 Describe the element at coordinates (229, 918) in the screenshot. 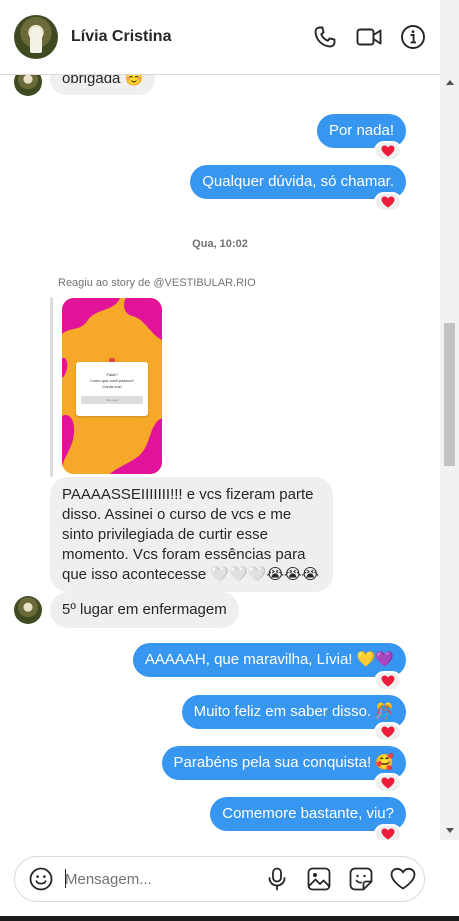

I see `window-bottom-edge` at that location.